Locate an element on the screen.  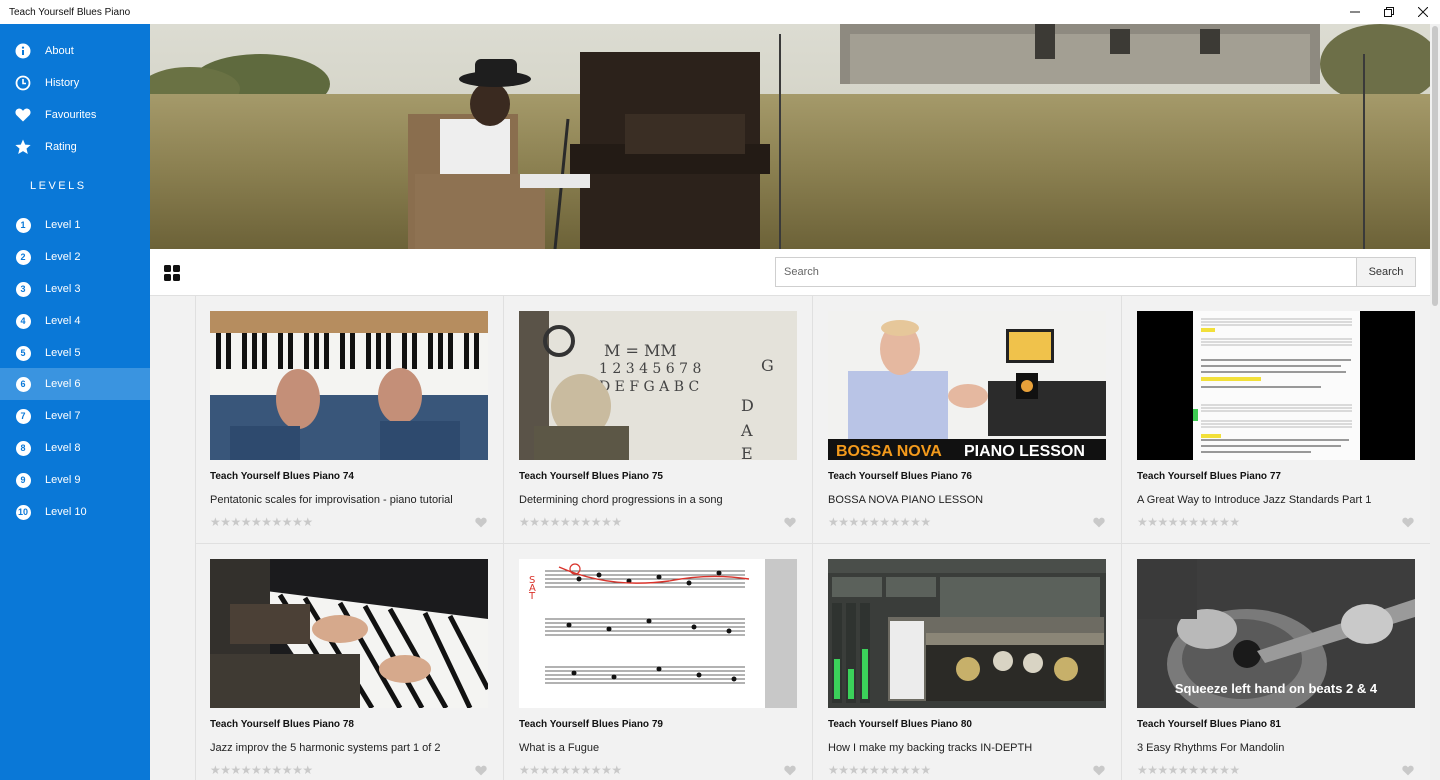
thumbnail-caption: T is located at coordinates (532, 596).